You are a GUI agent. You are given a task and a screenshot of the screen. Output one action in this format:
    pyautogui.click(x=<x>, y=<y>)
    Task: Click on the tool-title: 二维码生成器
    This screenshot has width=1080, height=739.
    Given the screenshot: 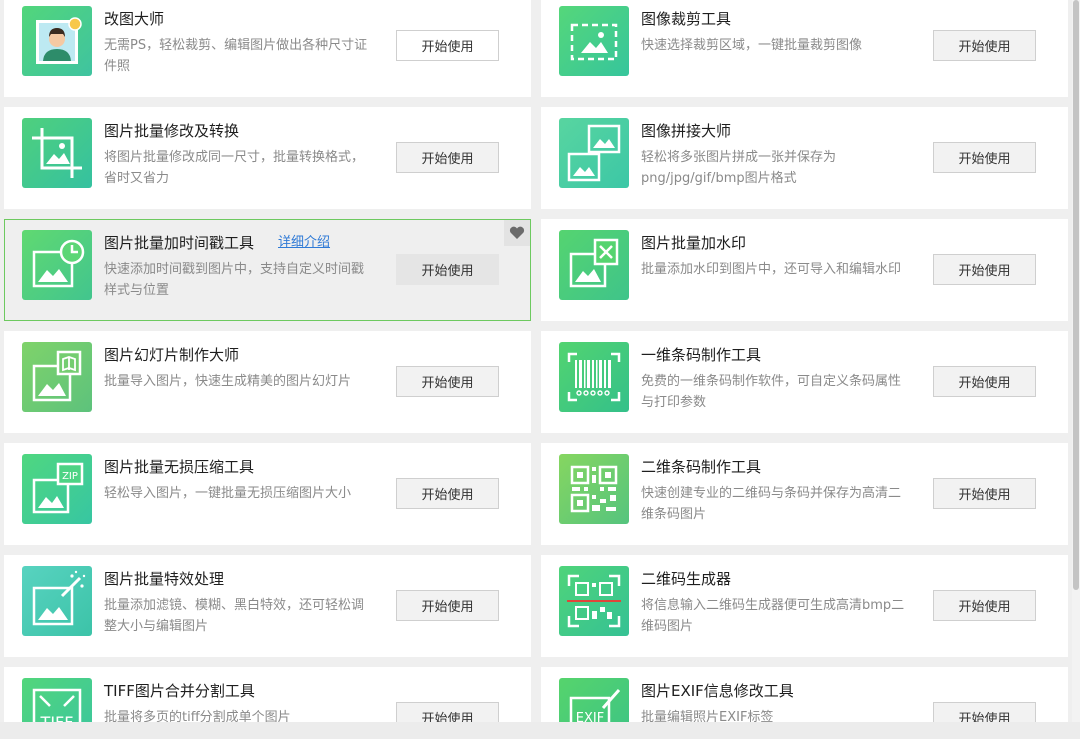 What is the action you would take?
    pyautogui.click(x=686, y=579)
    